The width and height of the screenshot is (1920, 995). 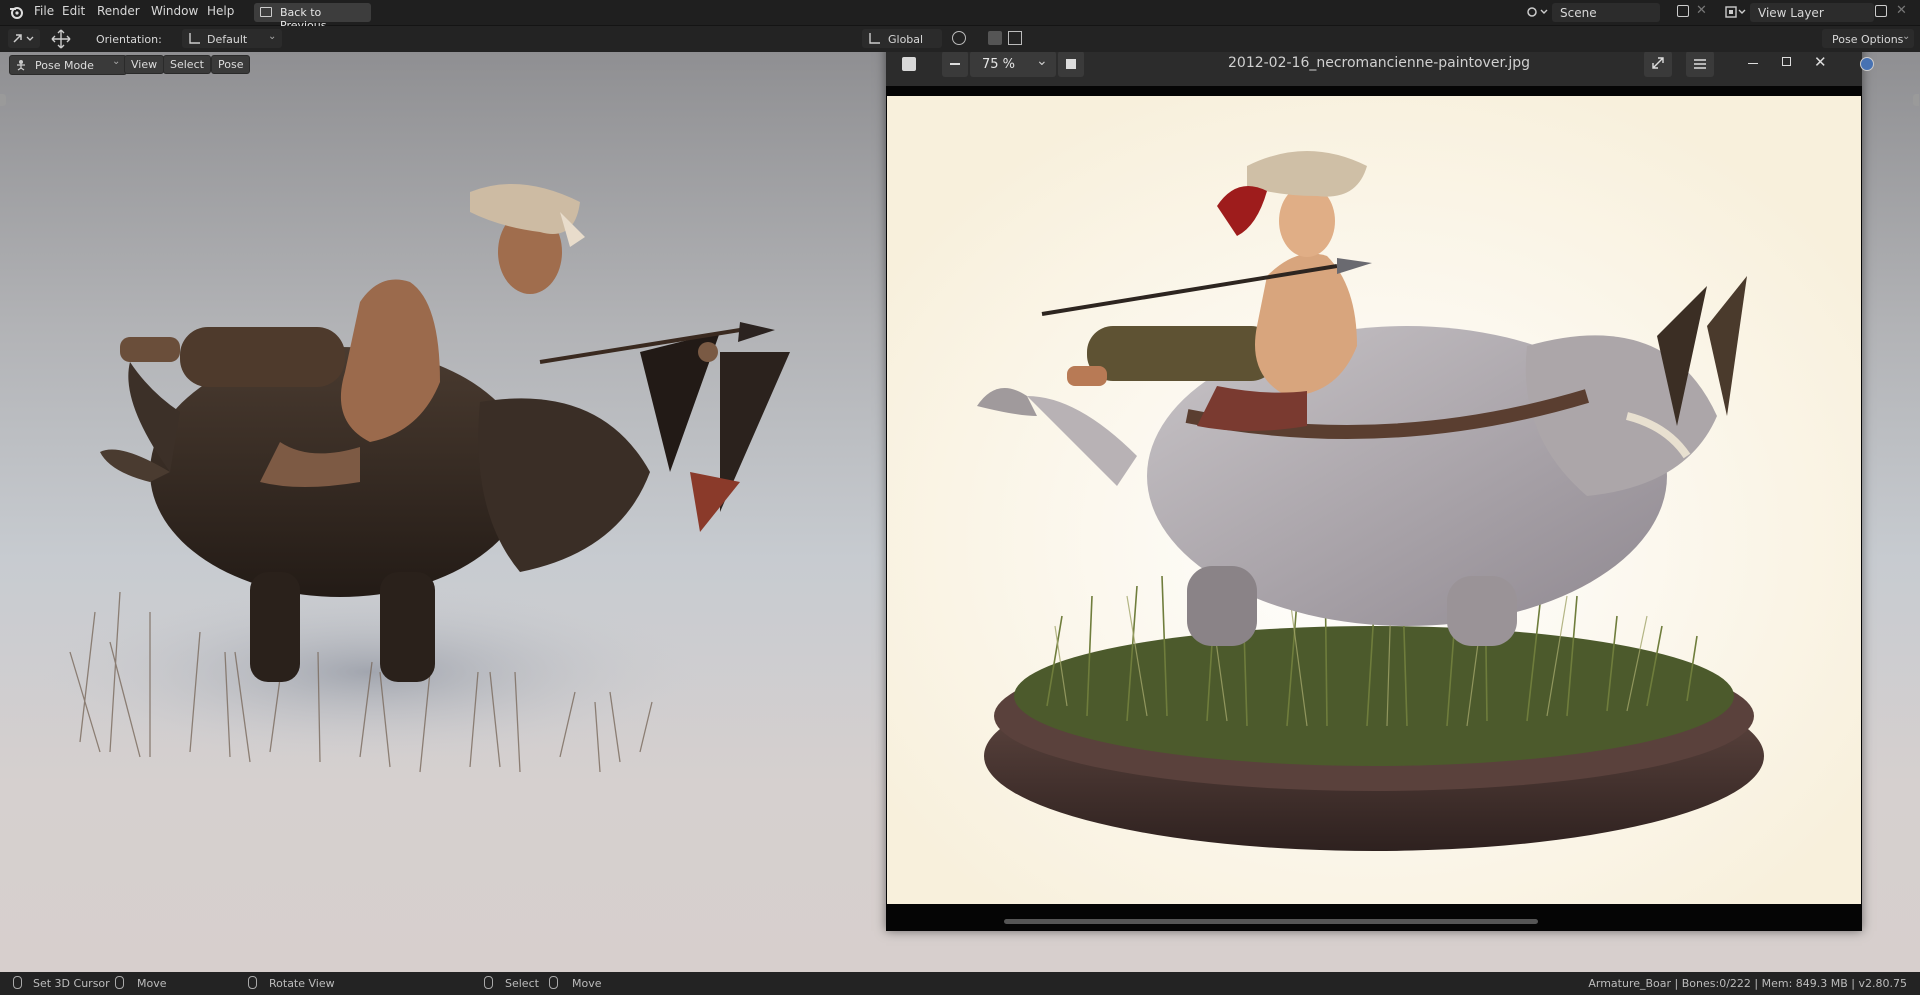 What do you see at coordinates (194, 38) in the screenshot?
I see `orientation-axes-icon` at bounding box center [194, 38].